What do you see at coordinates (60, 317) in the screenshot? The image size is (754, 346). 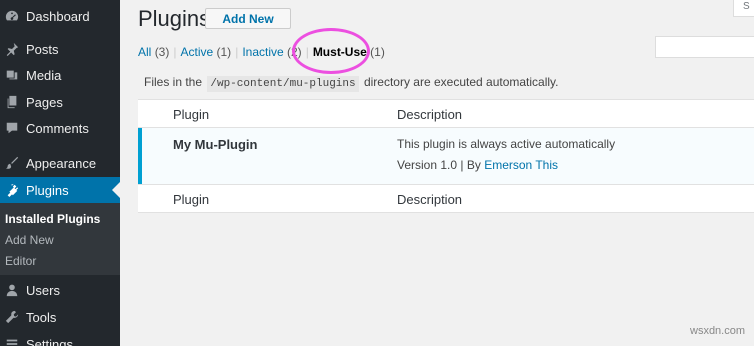 I see `sidebar-item-tools: Tools` at bounding box center [60, 317].